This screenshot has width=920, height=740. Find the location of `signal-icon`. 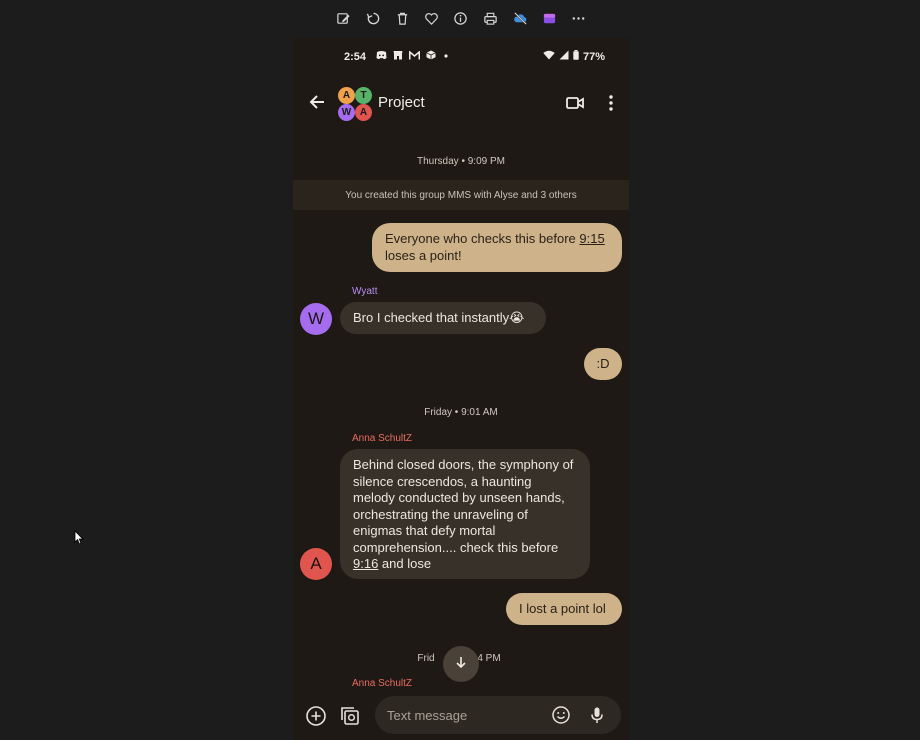

signal-icon is located at coordinates (564, 56).